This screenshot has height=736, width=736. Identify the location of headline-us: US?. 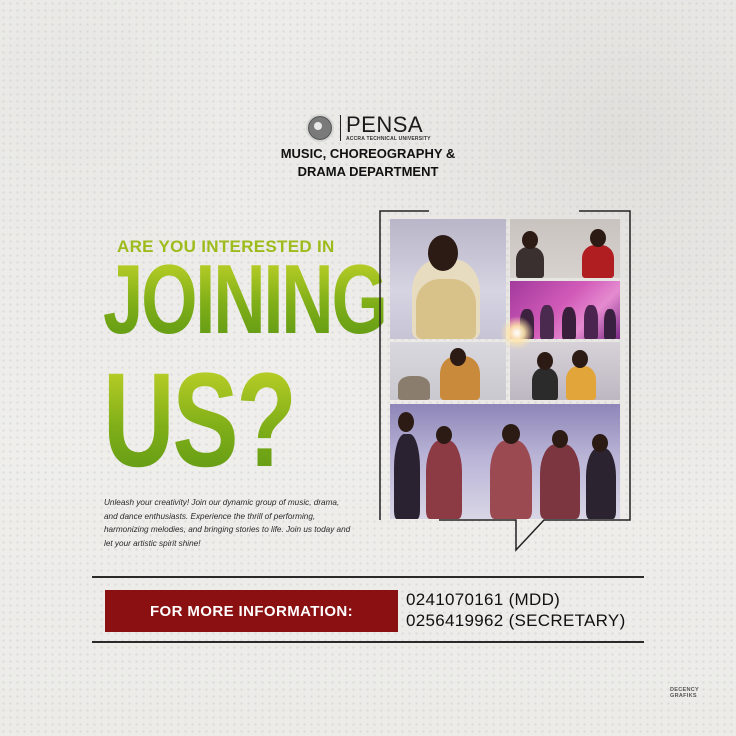
(200, 420).